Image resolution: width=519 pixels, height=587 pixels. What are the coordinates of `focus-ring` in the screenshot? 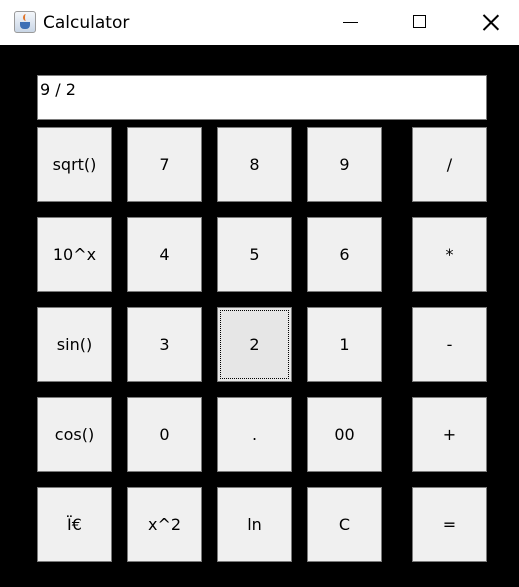 It's located at (254, 344).